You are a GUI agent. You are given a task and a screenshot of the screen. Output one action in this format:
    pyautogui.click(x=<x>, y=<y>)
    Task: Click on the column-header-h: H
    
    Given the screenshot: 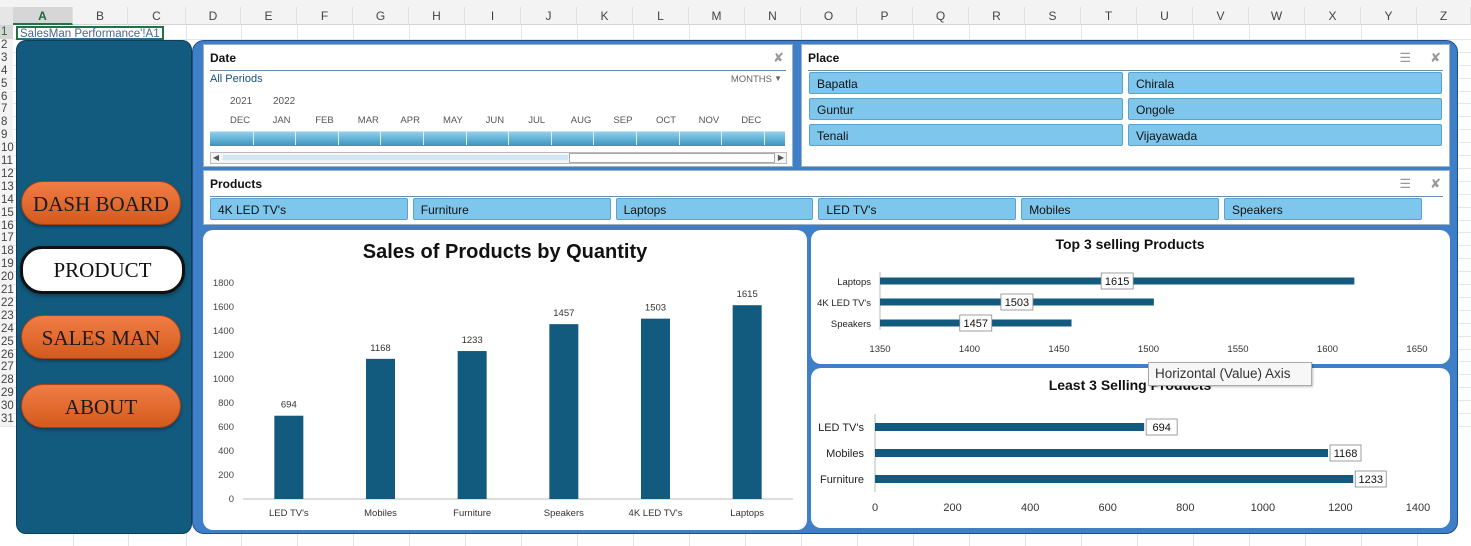 What is the action you would take?
    pyautogui.click(x=437, y=16)
    